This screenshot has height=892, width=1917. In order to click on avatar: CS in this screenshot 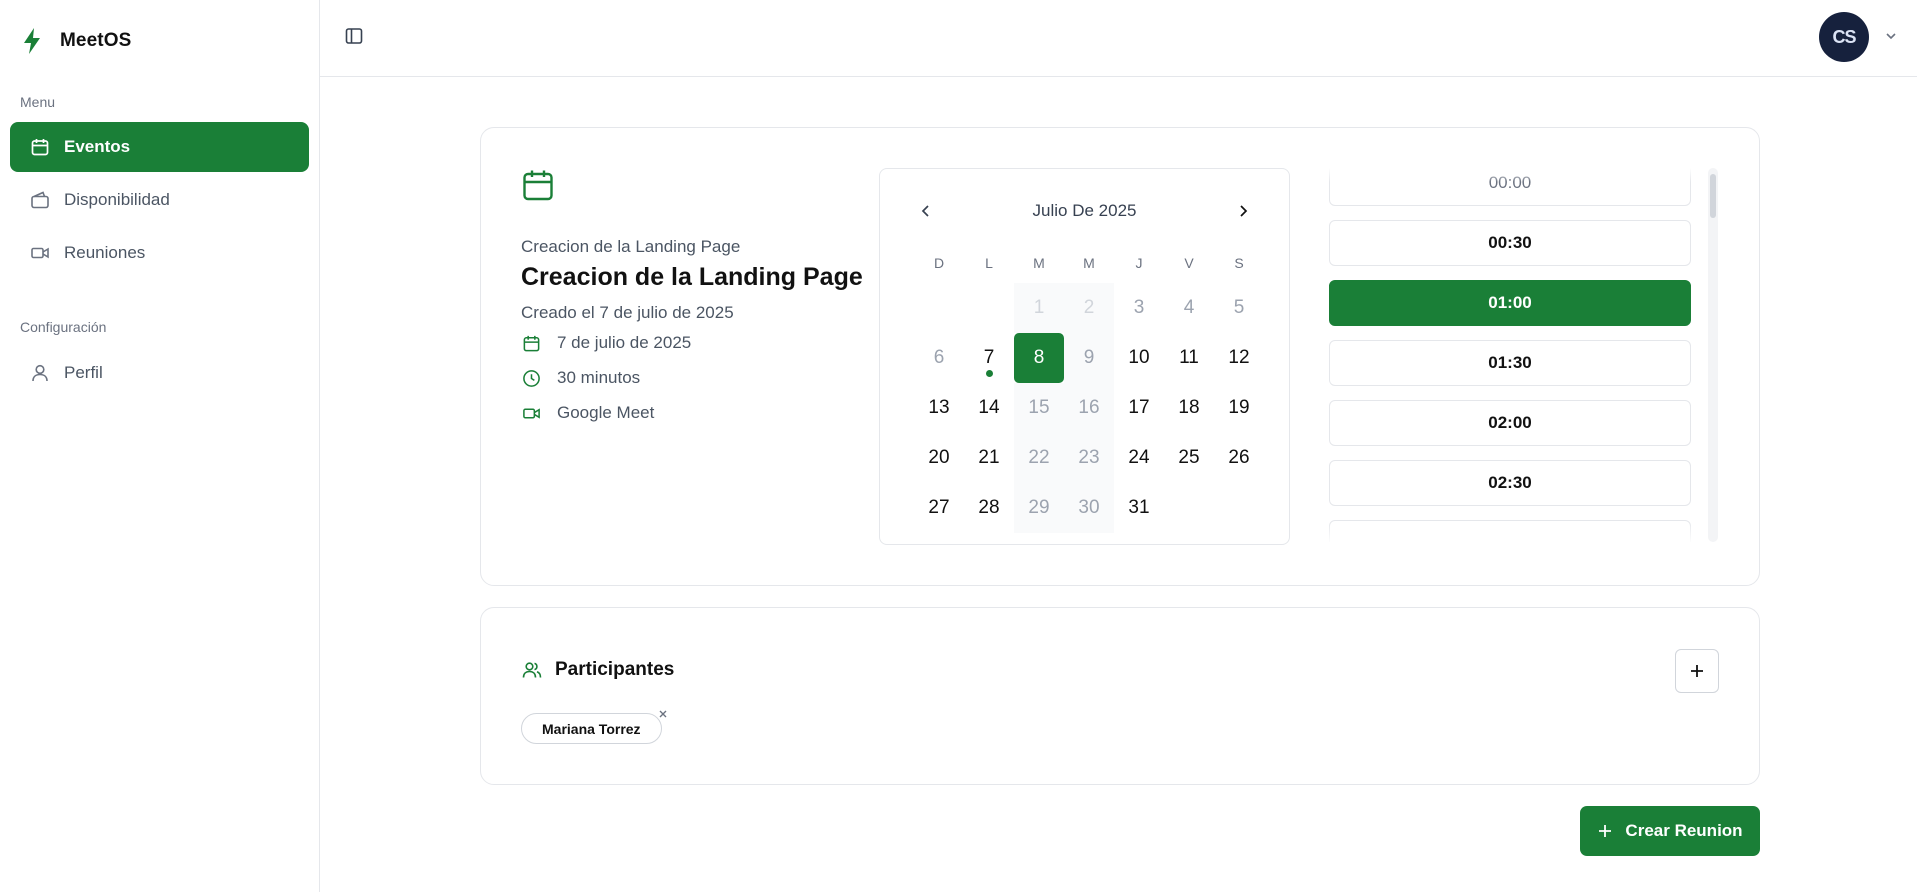, I will do `click(1844, 37)`.